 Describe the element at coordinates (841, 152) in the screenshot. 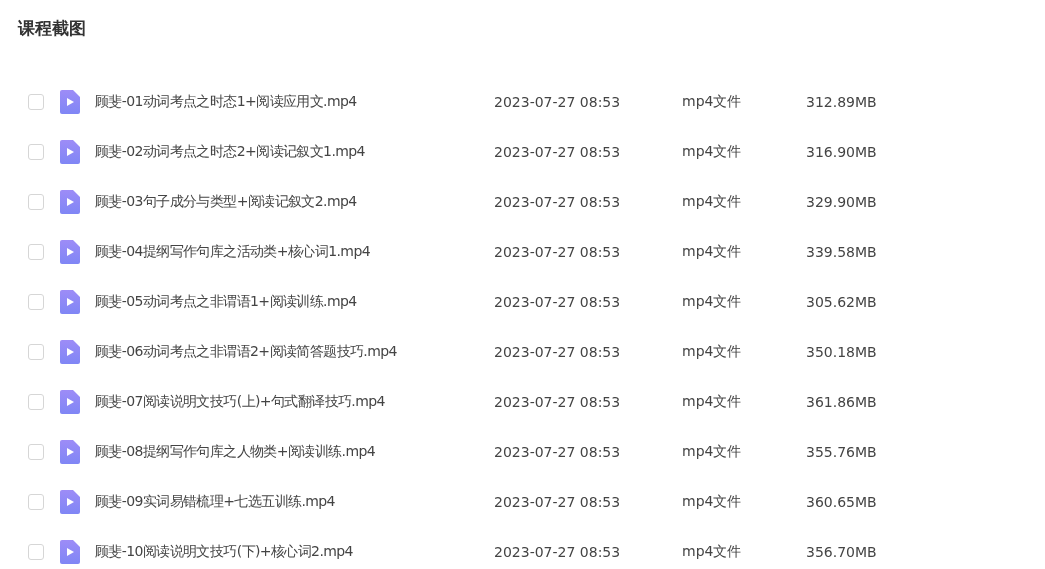

I see `file-size: 316.90MB` at that location.